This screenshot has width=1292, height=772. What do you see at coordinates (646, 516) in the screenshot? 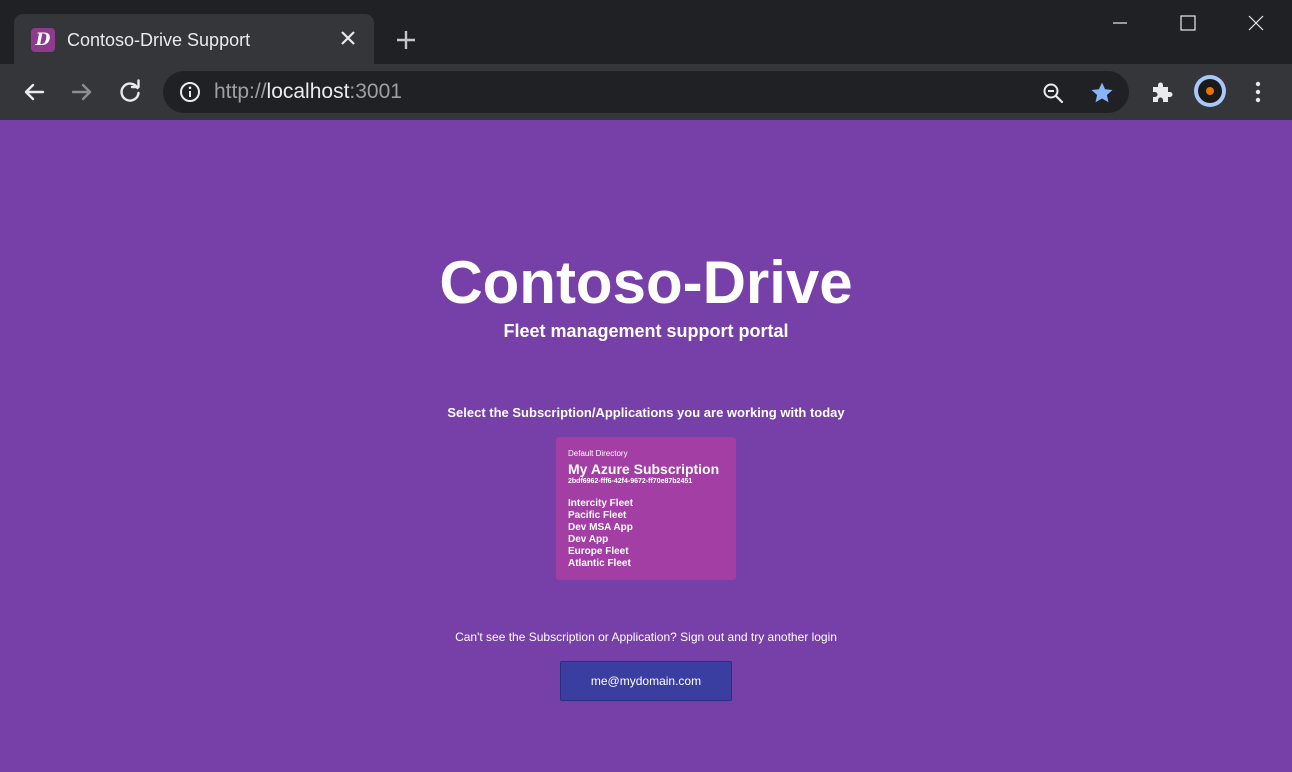
I see `application-item-pacific-fleet: Pacific Fleet` at bounding box center [646, 516].